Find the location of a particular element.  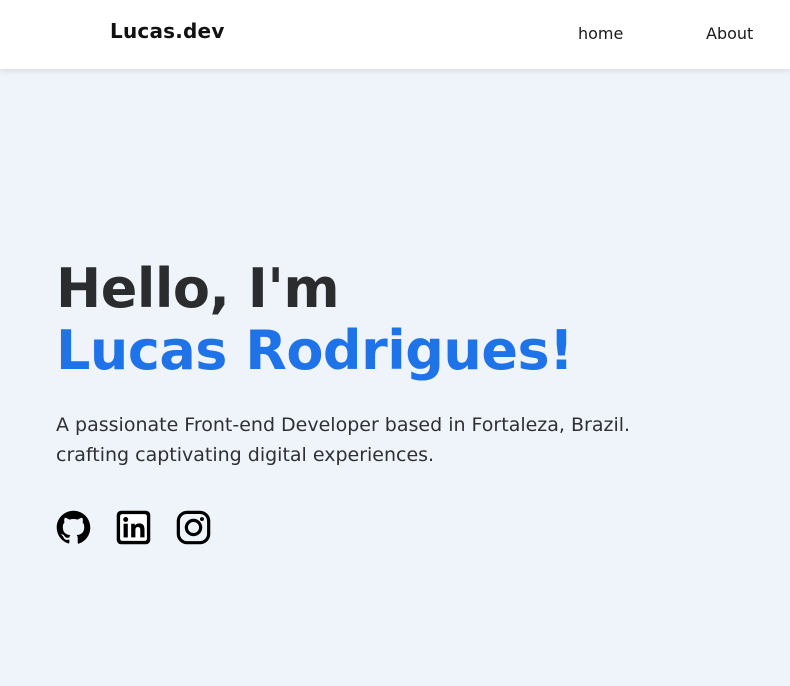

instagram-link is located at coordinates (193, 527).